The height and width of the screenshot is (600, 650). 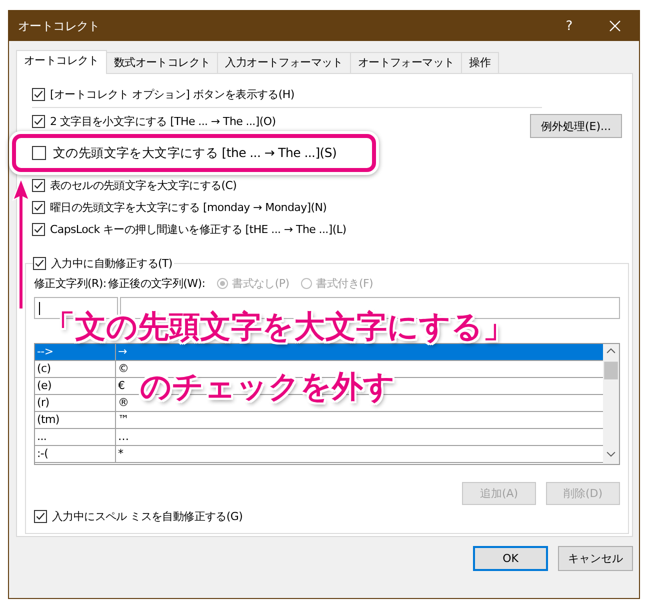 I want to click on list-cell: €, so click(x=122, y=386).